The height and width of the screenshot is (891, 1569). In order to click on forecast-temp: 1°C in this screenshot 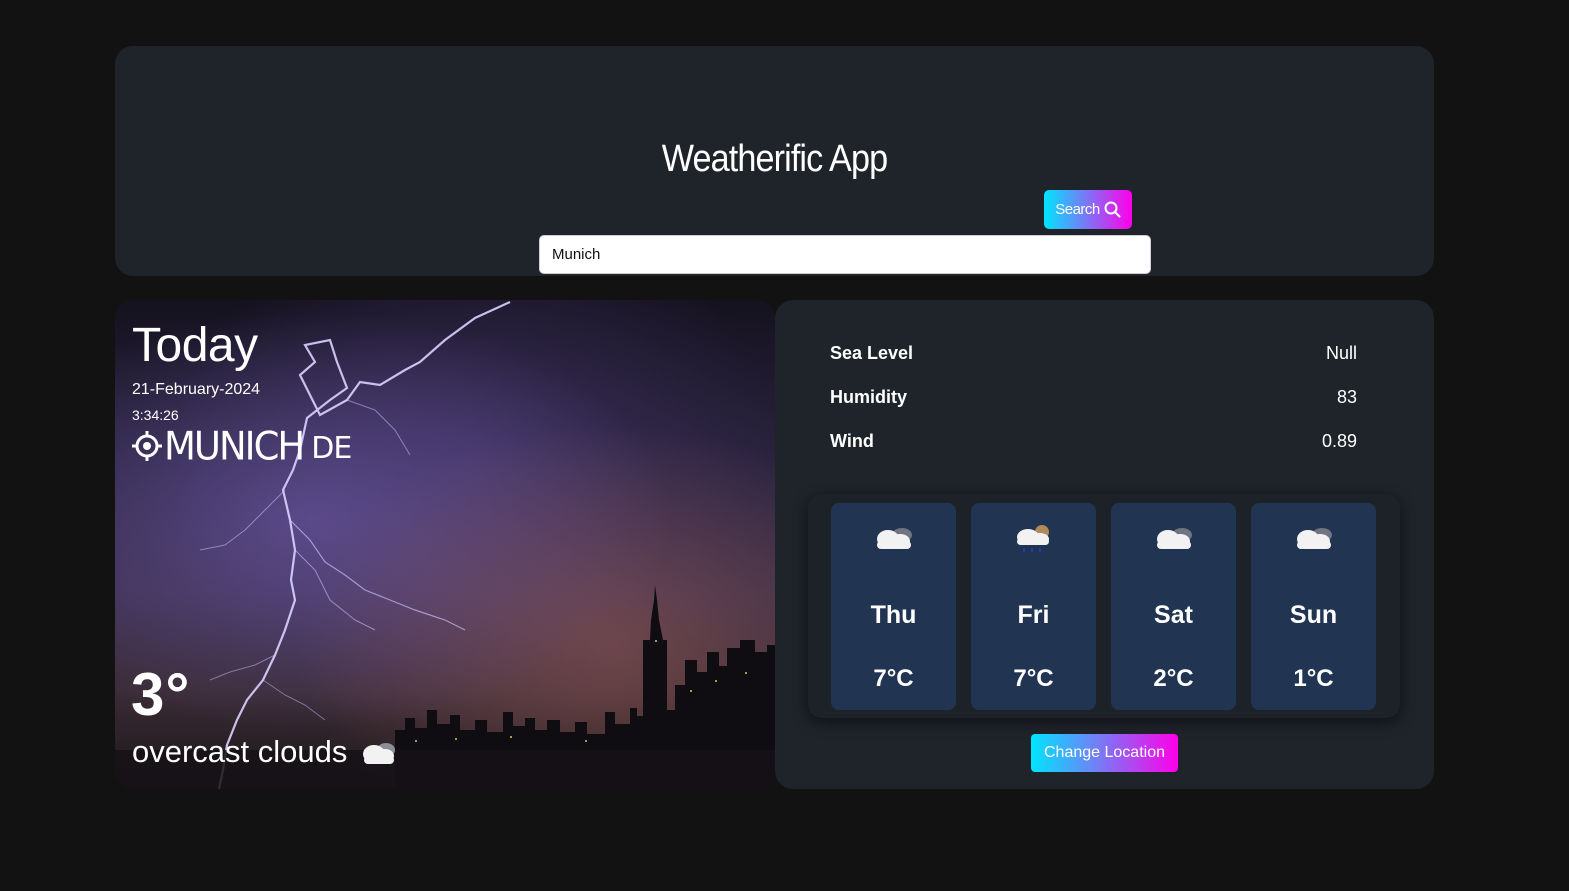, I will do `click(1313, 678)`.